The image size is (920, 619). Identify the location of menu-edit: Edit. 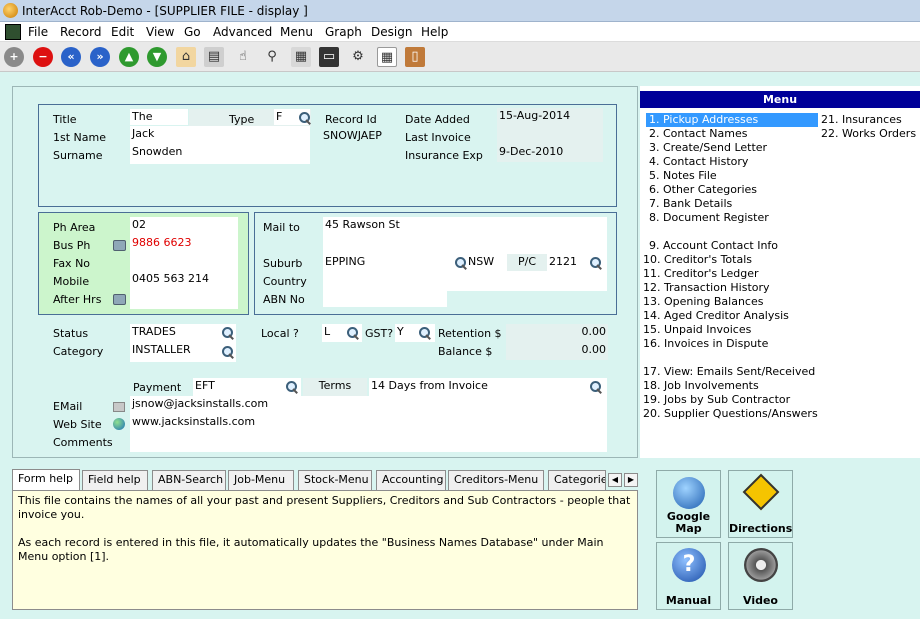
(122, 32).